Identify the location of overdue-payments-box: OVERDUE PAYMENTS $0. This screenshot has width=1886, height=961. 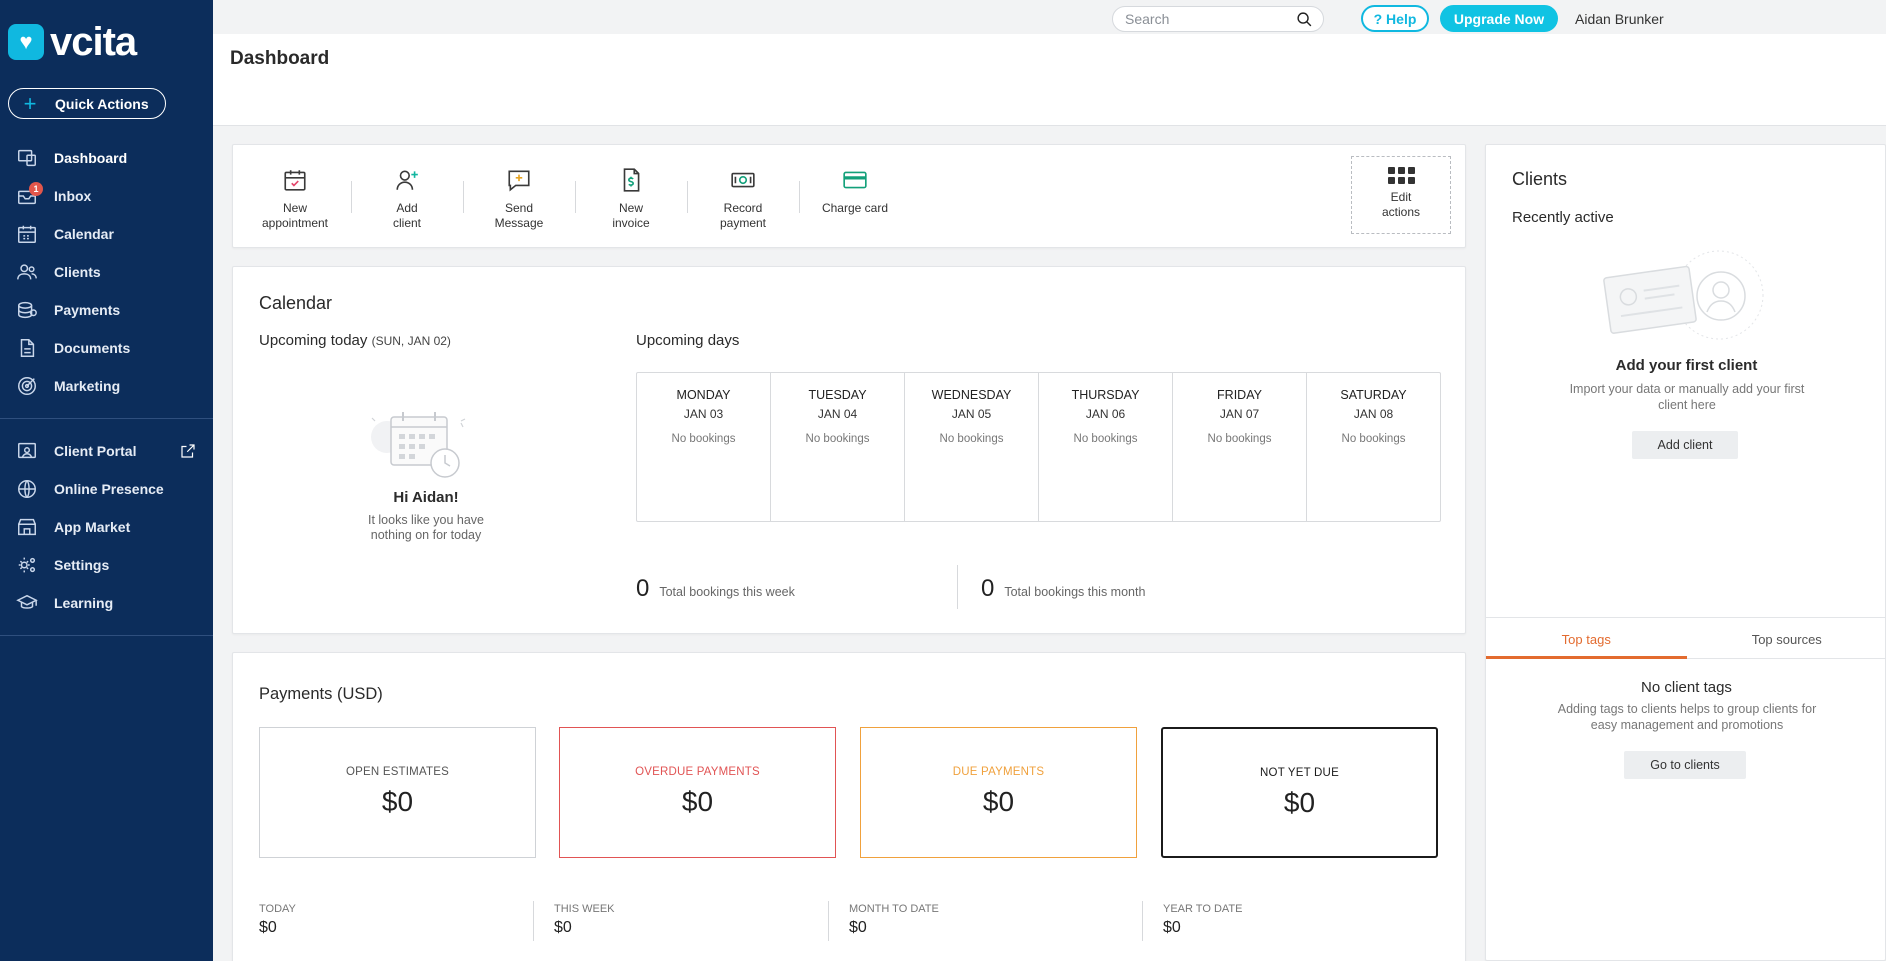
(697, 792).